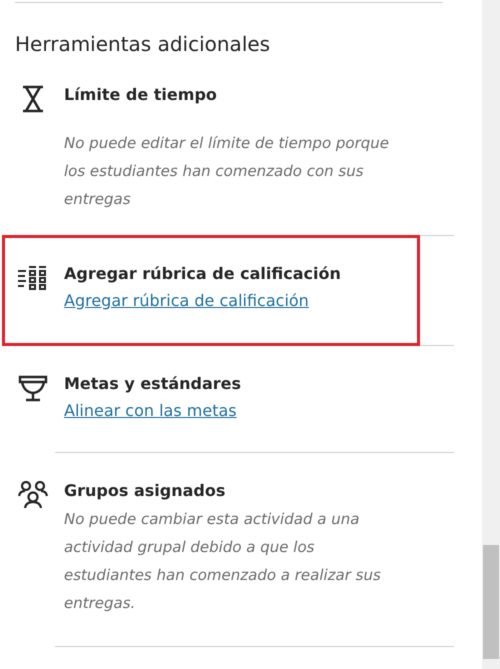  What do you see at coordinates (33, 99) in the screenshot?
I see `hourglass-icon` at bounding box center [33, 99].